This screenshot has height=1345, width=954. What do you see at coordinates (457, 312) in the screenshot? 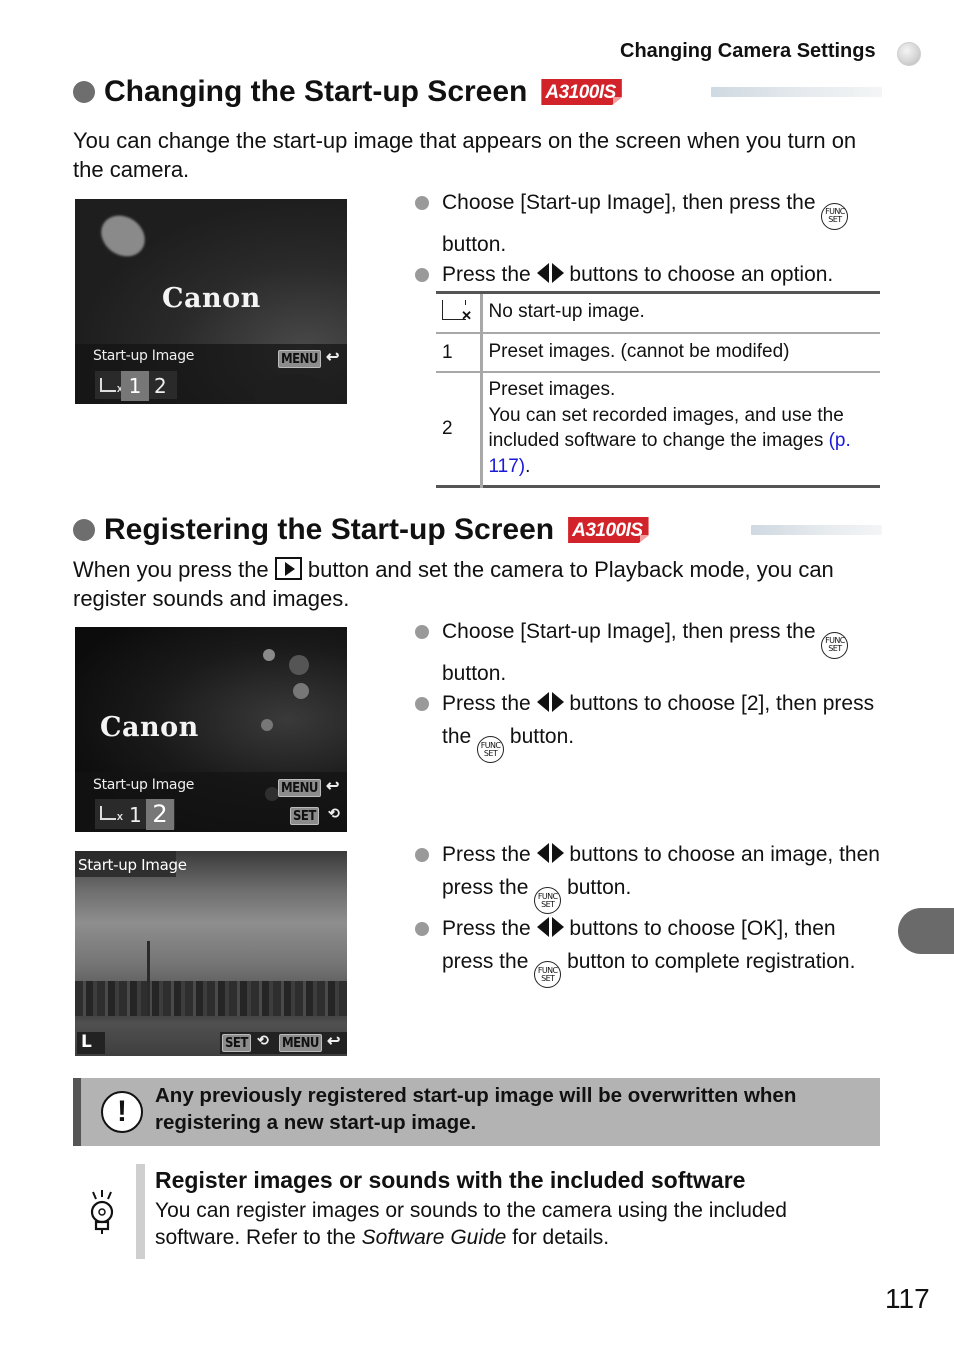
I see `no-start-up-image-icon` at bounding box center [457, 312].